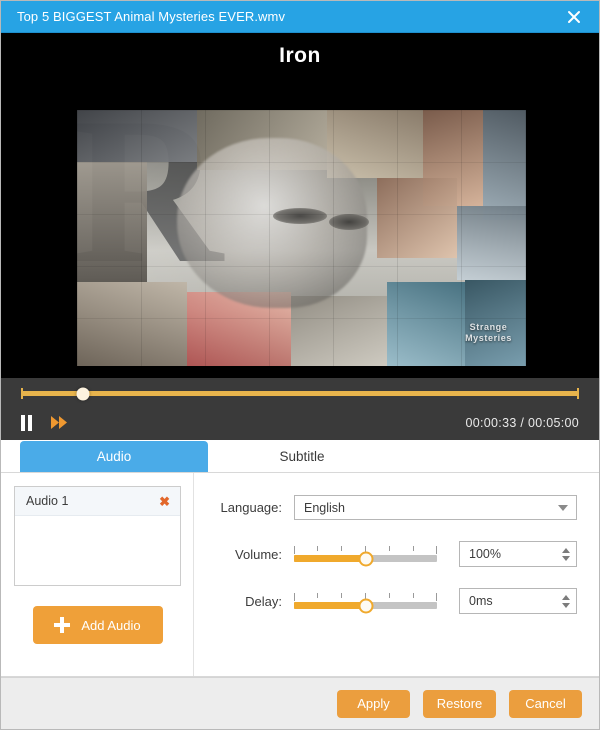 The image size is (600, 730). Describe the element at coordinates (545, 703) in the screenshot. I see `cancel-button: Cancel` at that location.